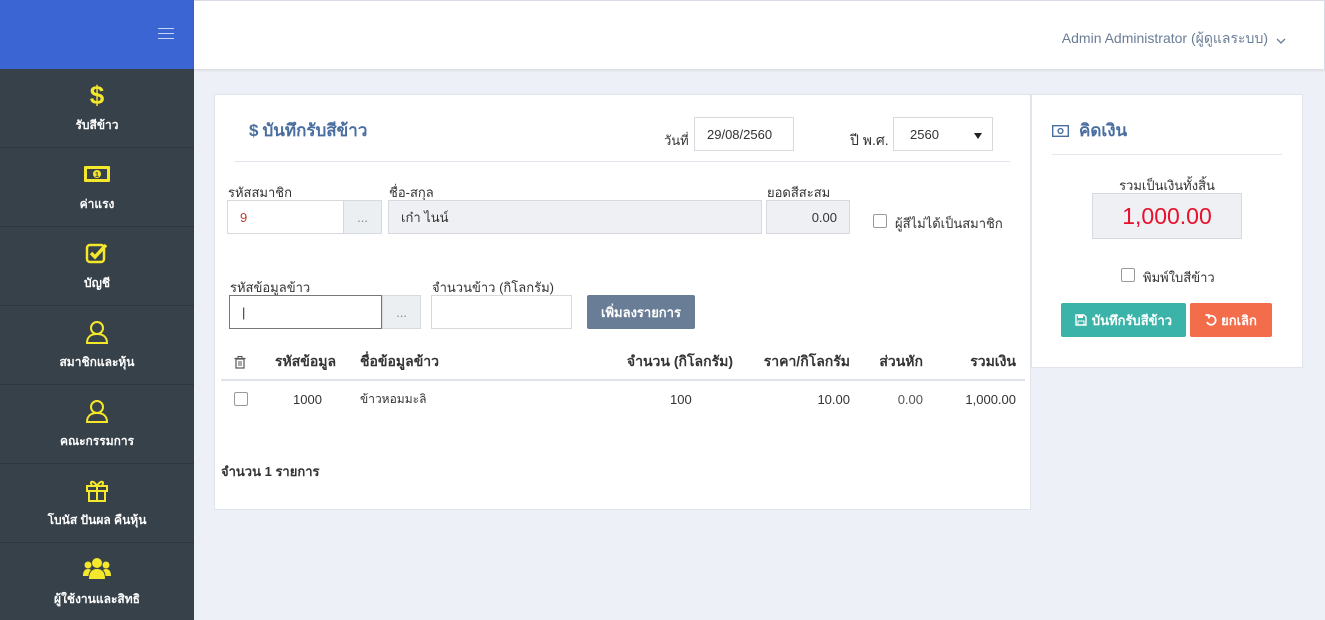 The width and height of the screenshot is (1325, 620). Describe the element at coordinates (869, 140) in the screenshot. I see `year-label: ปี พ.ศ.` at that location.